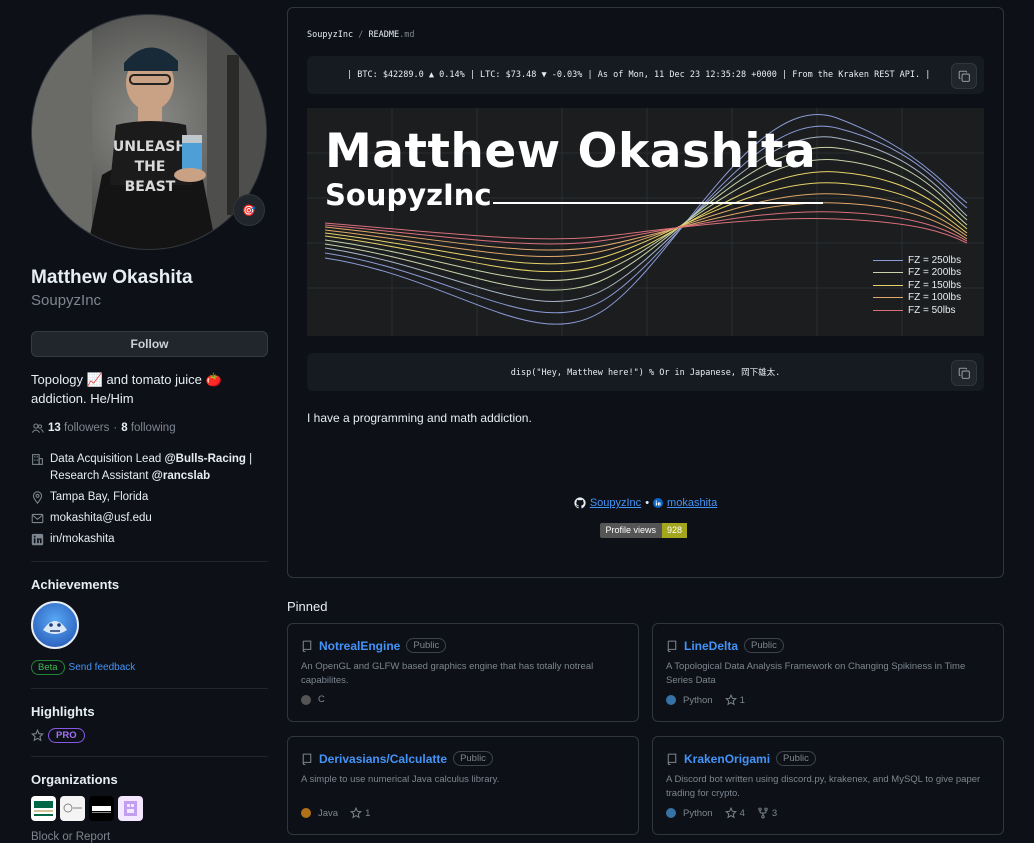 The width and height of the screenshot is (1034, 843). Describe the element at coordinates (149, 344) in the screenshot. I see `follow-button: Follow` at that location.